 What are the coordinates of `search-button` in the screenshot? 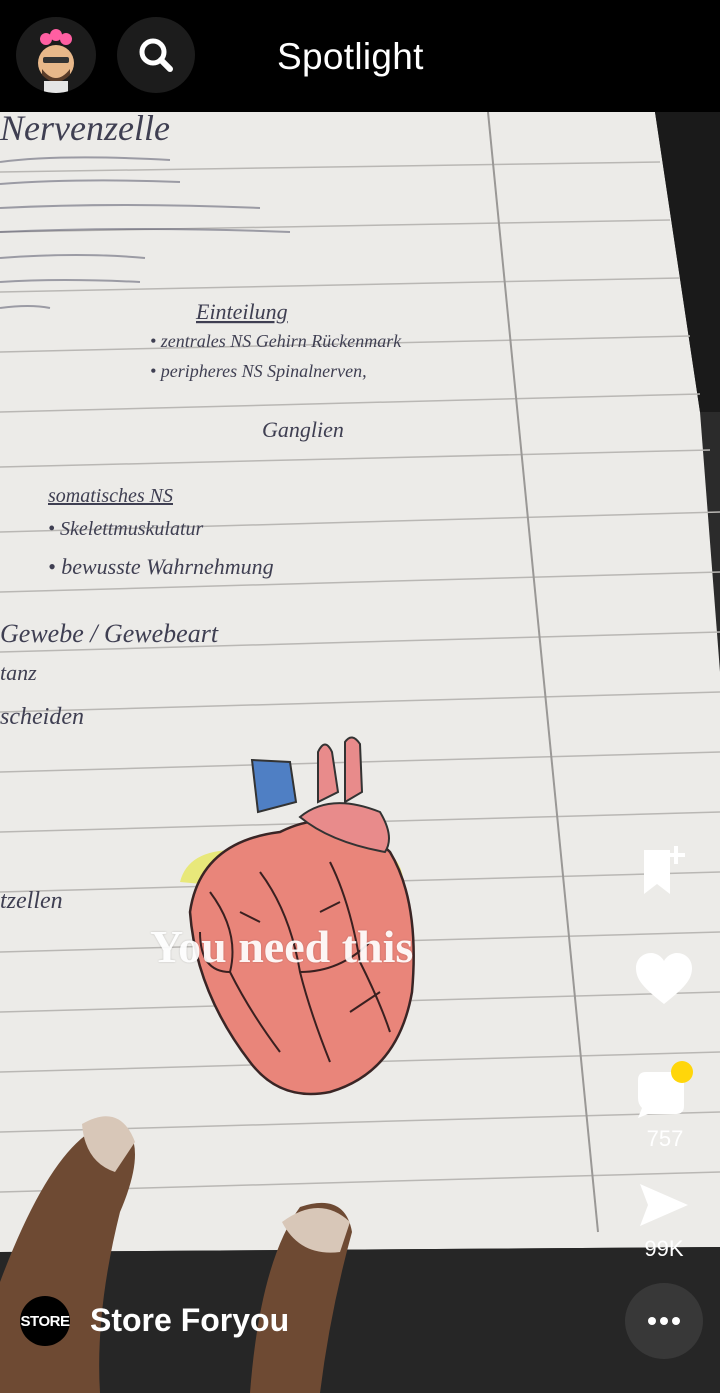 It's located at (156, 55).